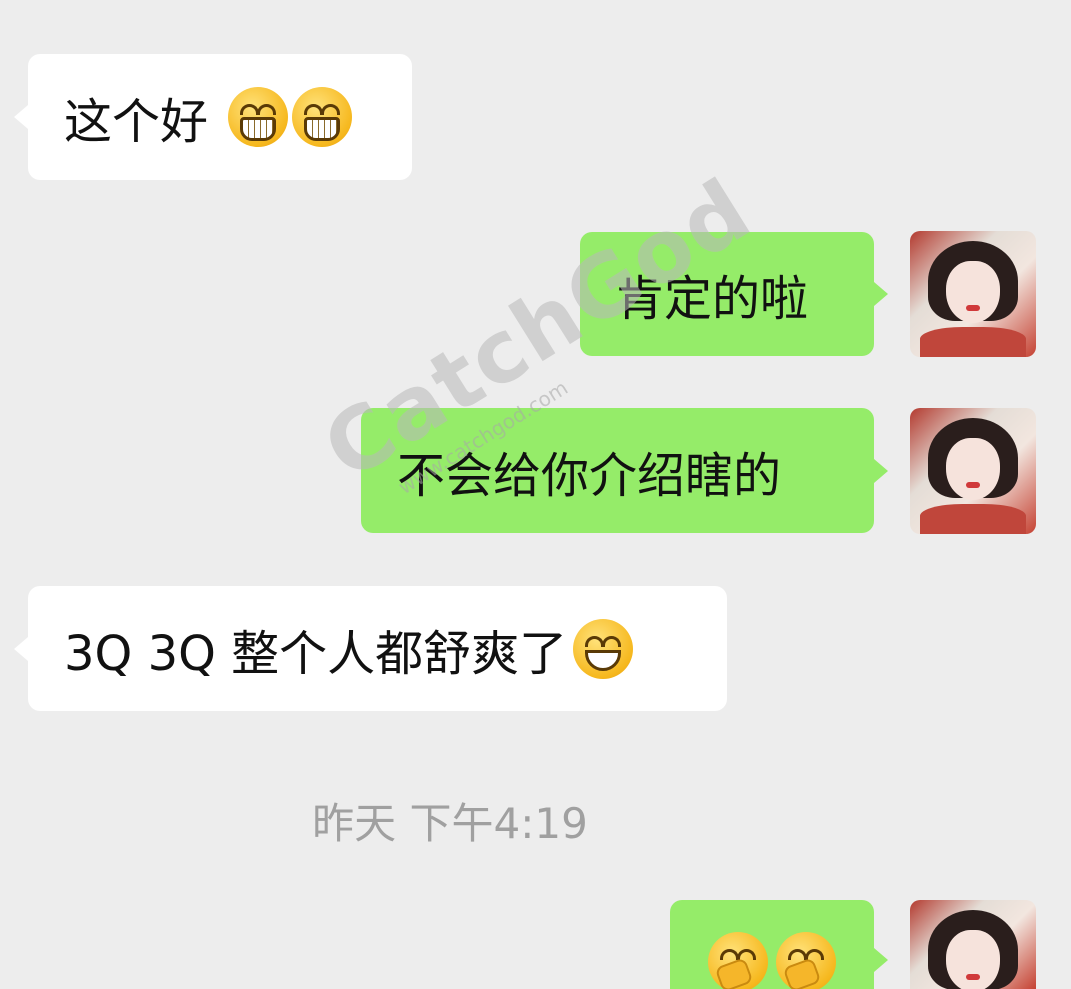 This screenshot has height=989, width=1071. What do you see at coordinates (450, 823) in the screenshot?
I see `message-timestamp: 昨天 下午4:19` at bounding box center [450, 823].